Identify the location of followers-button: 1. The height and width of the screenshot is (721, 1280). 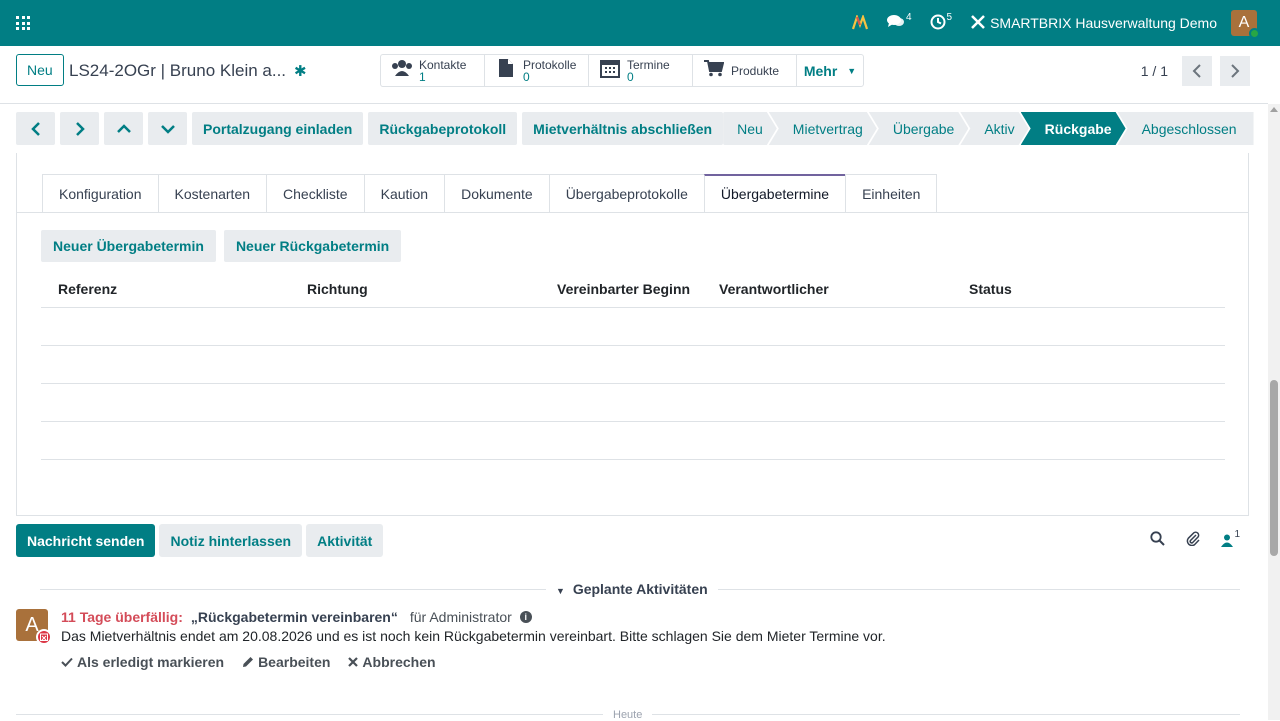
(1230, 538).